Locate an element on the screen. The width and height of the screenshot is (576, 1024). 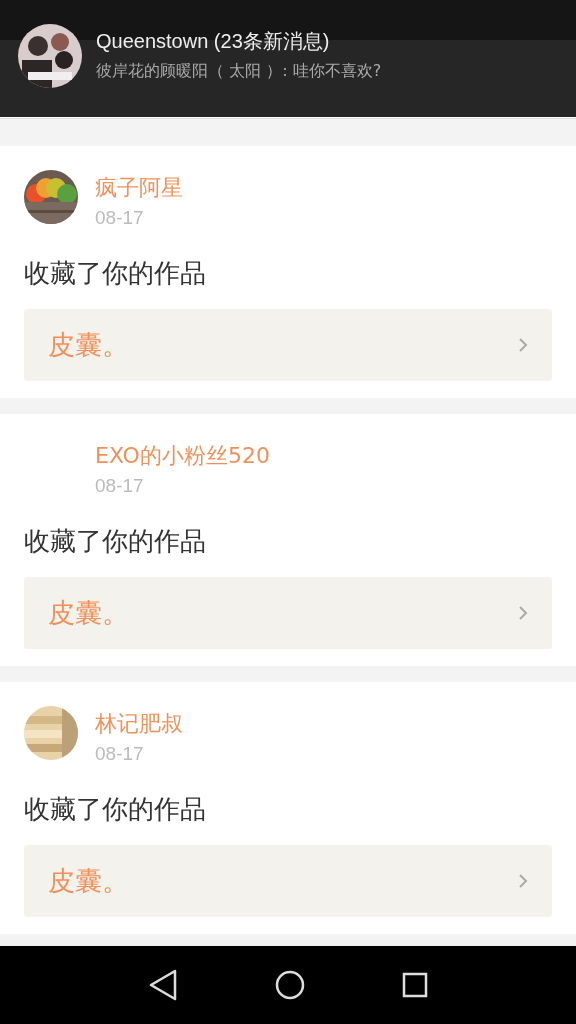
user-name: 疯子阿星 is located at coordinates (139, 188).